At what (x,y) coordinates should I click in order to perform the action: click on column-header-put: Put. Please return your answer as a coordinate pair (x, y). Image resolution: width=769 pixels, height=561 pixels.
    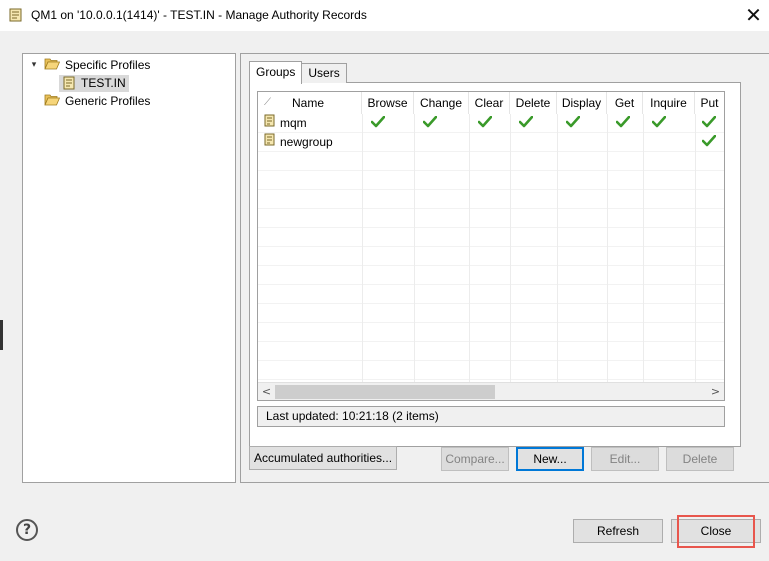
    Looking at the image, I should click on (709, 103).